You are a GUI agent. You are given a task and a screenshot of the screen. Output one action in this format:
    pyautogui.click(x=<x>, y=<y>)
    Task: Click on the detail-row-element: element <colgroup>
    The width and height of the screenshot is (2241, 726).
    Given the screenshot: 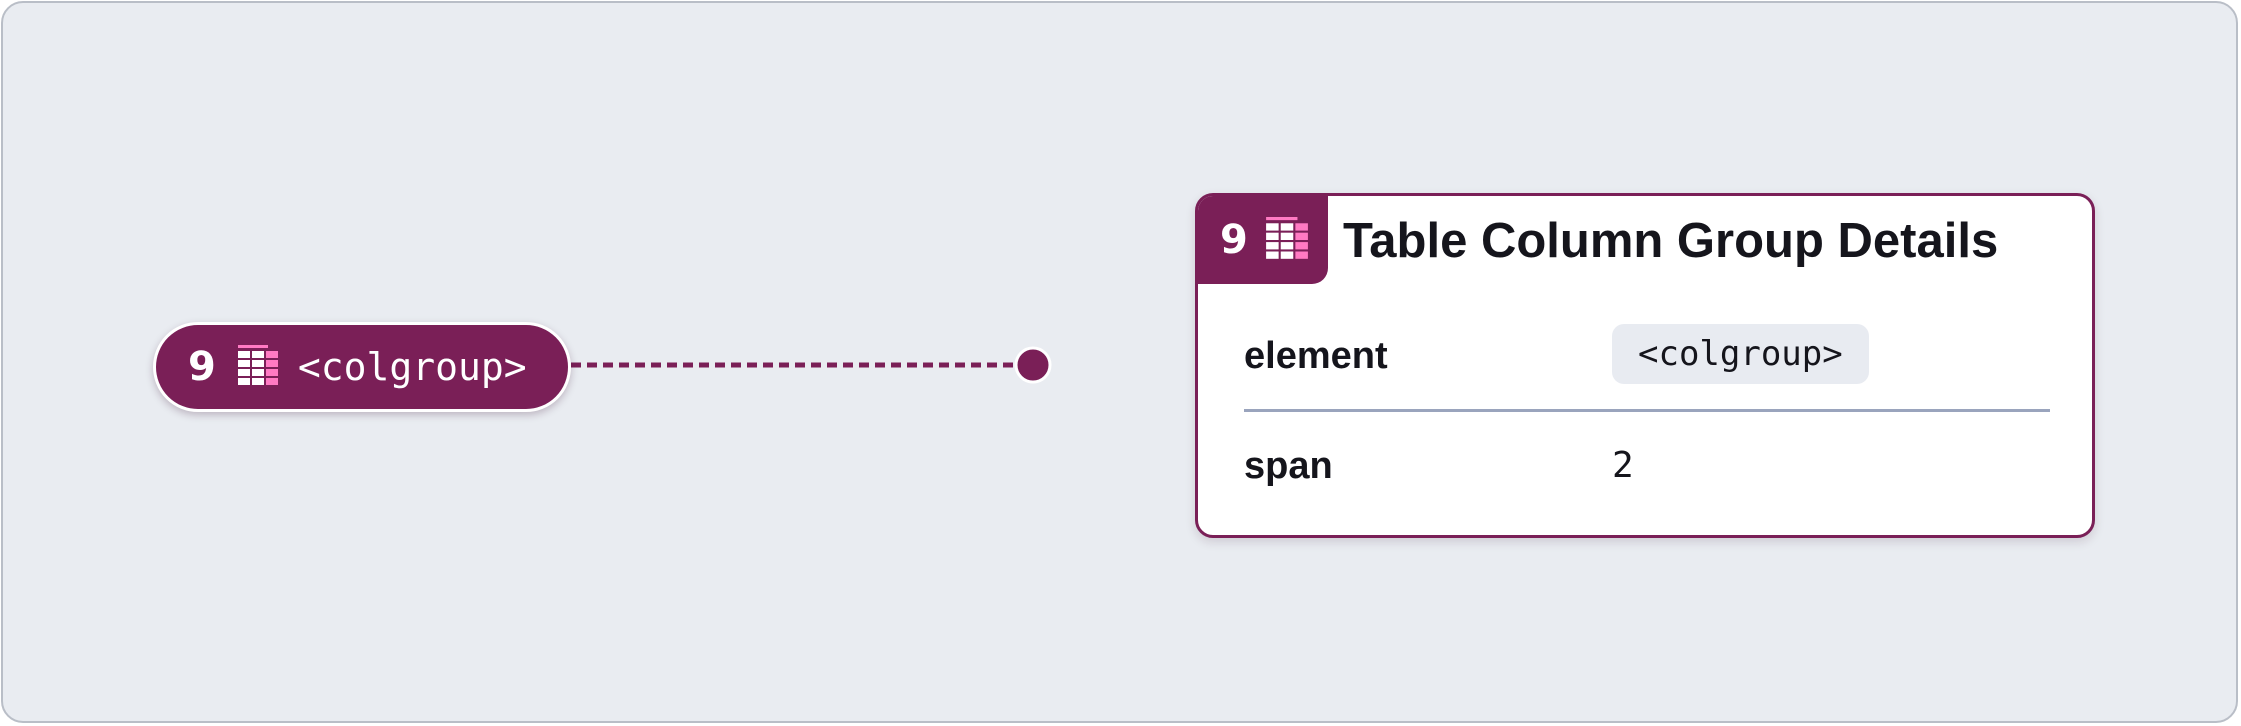 What is the action you would take?
    pyautogui.click(x=1647, y=356)
    